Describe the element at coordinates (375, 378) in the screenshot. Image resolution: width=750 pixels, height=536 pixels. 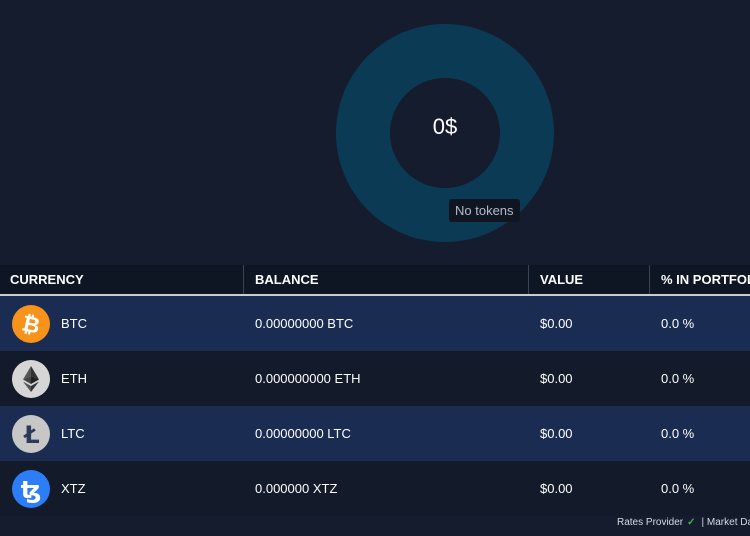
I see `table-row: ETH 0.000000000 ETH $0.00 0.0 %` at that location.